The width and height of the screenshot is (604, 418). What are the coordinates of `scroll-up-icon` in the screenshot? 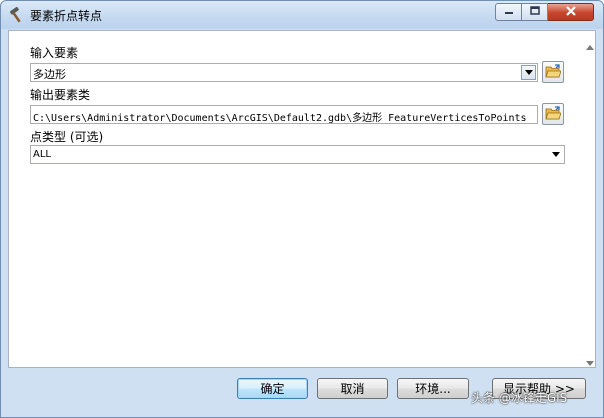 It's located at (590, 46).